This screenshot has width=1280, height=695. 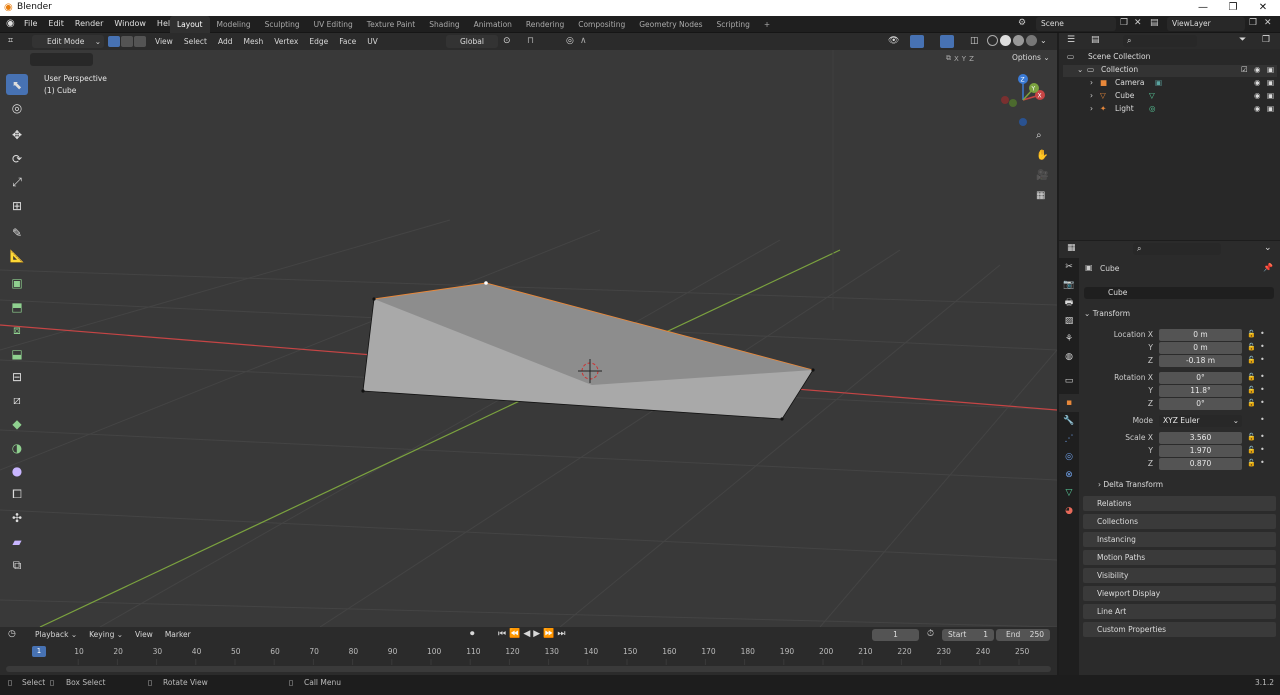 I want to click on menu-file: File, so click(x=30, y=23).